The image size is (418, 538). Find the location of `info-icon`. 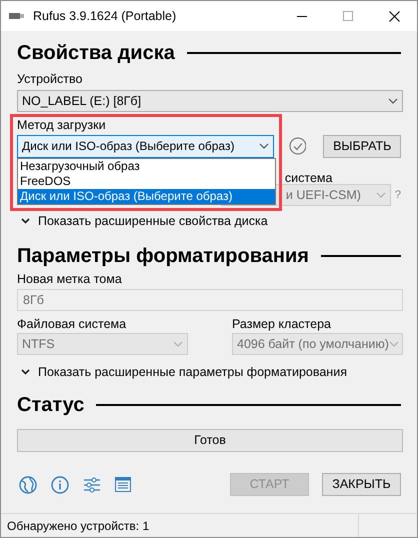

info-icon is located at coordinates (60, 485).